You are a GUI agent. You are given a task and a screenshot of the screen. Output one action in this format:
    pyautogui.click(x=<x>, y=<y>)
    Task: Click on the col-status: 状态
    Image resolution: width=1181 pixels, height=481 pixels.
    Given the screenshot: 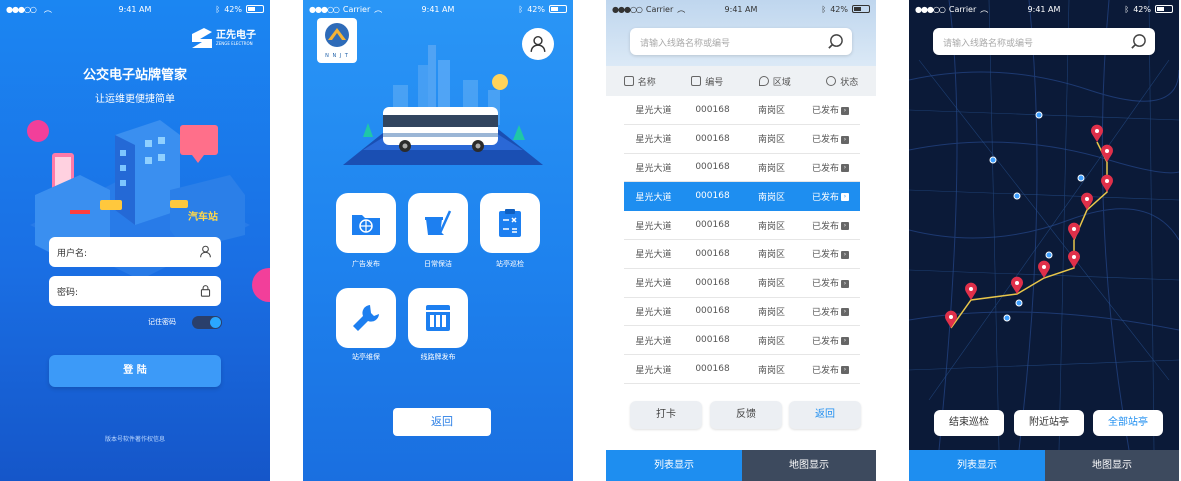 What is the action you would take?
    pyautogui.click(x=843, y=81)
    